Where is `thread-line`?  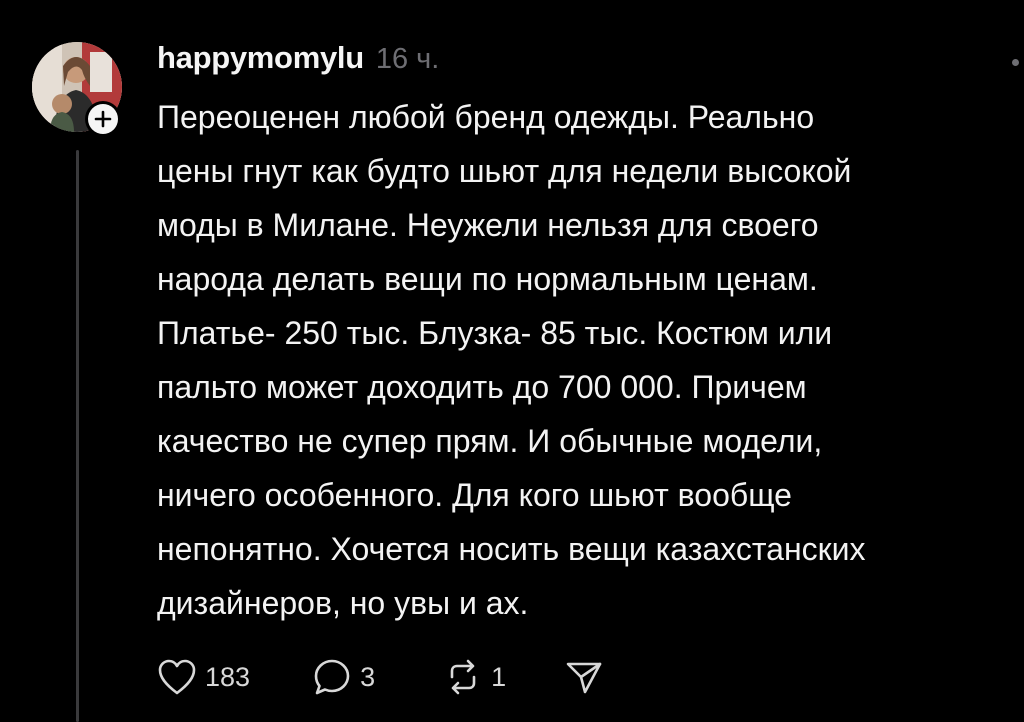 thread-line is located at coordinates (77, 436).